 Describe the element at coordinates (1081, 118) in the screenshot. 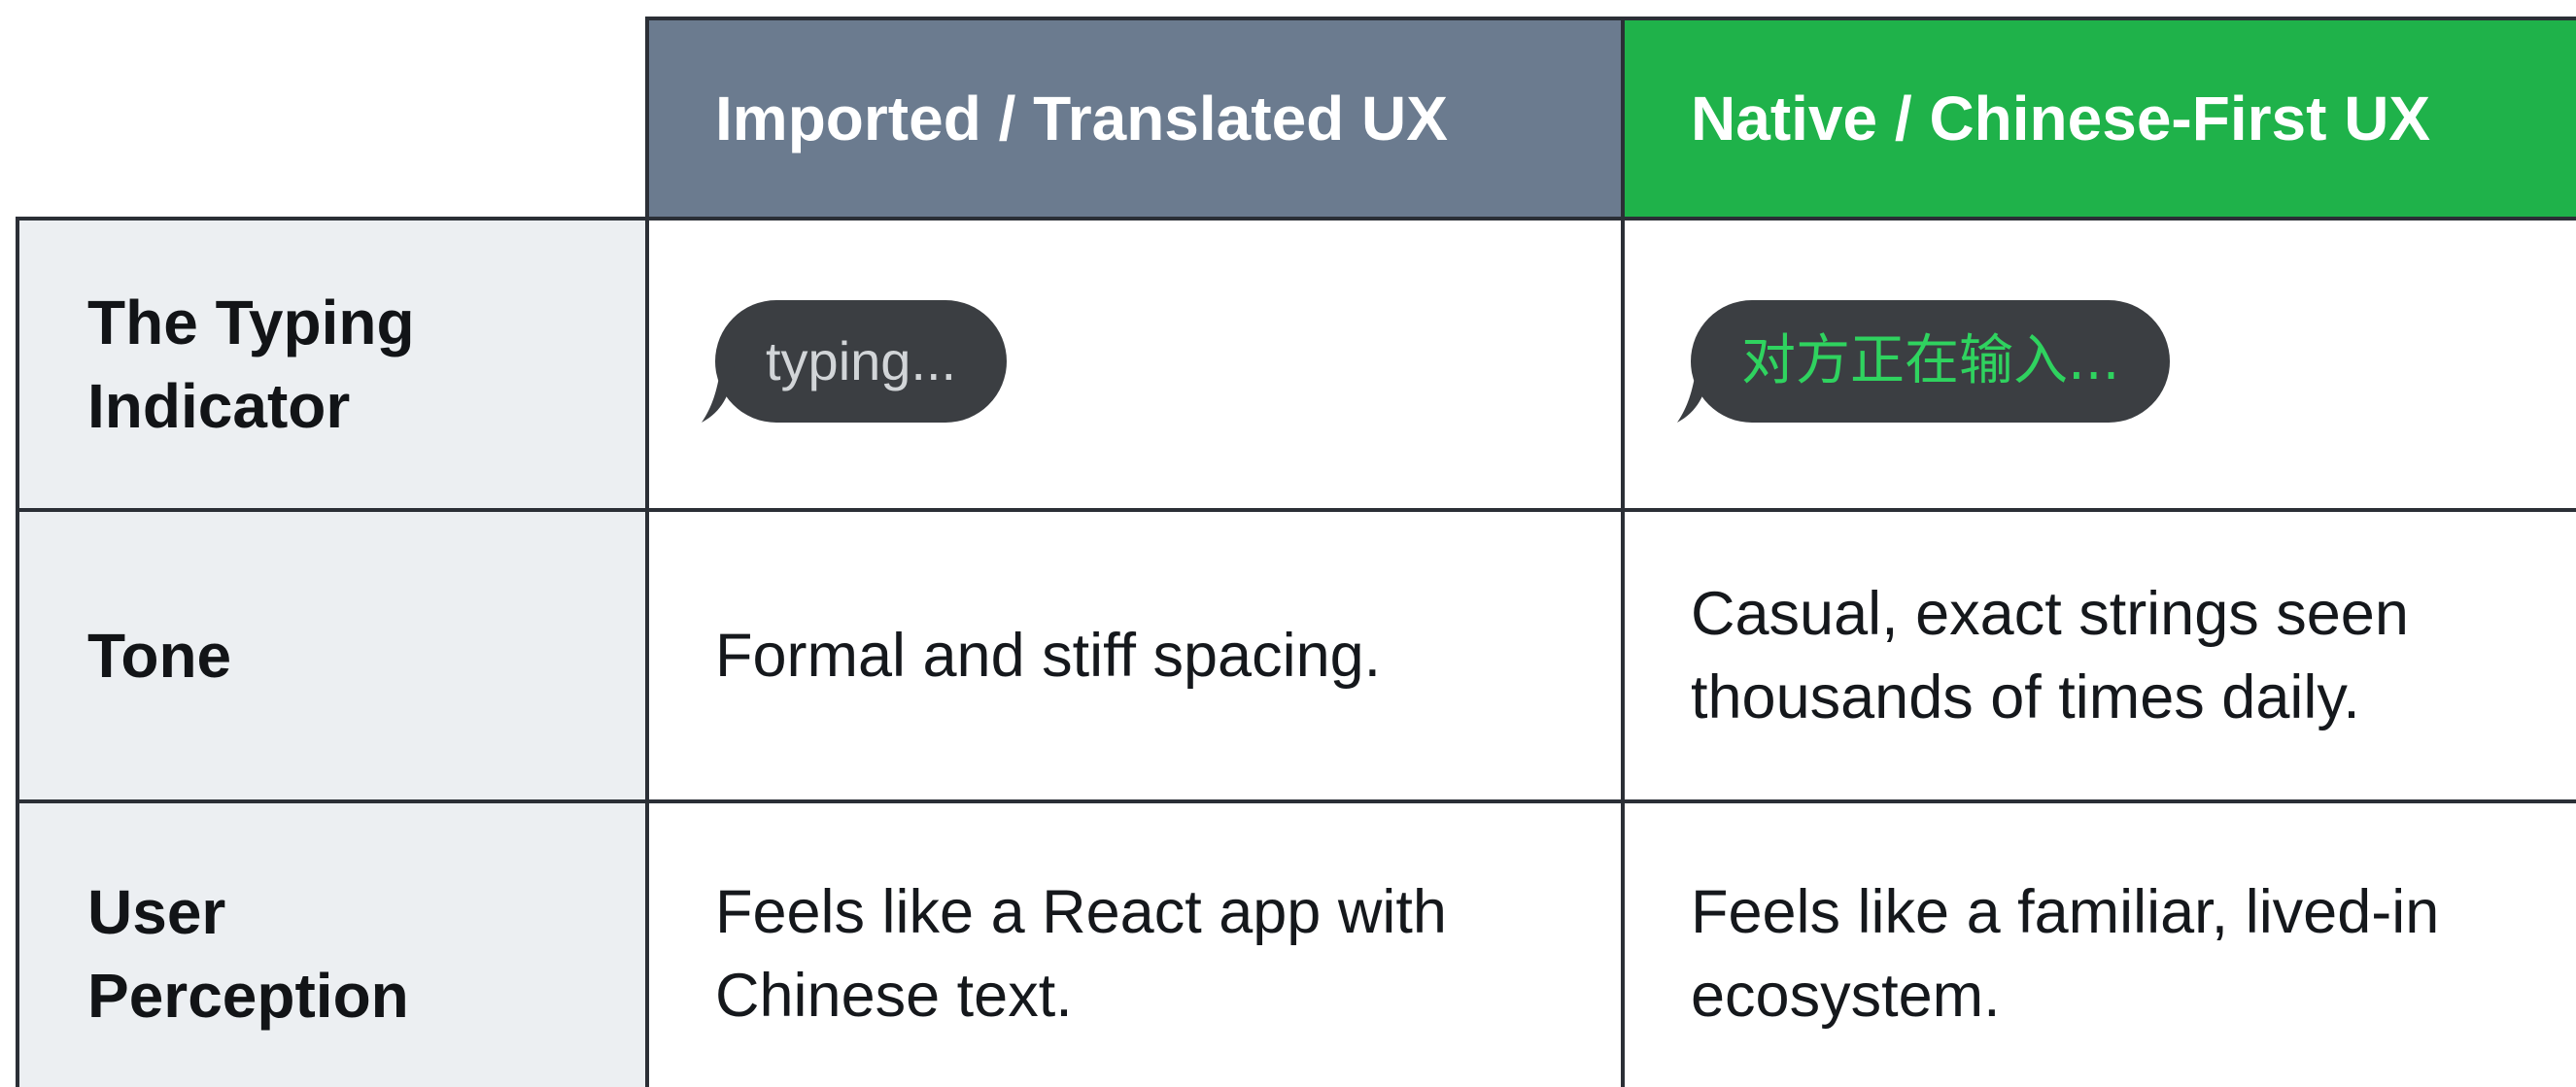

I see `column-header-imported-label: Imported / Translated UX` at that location.